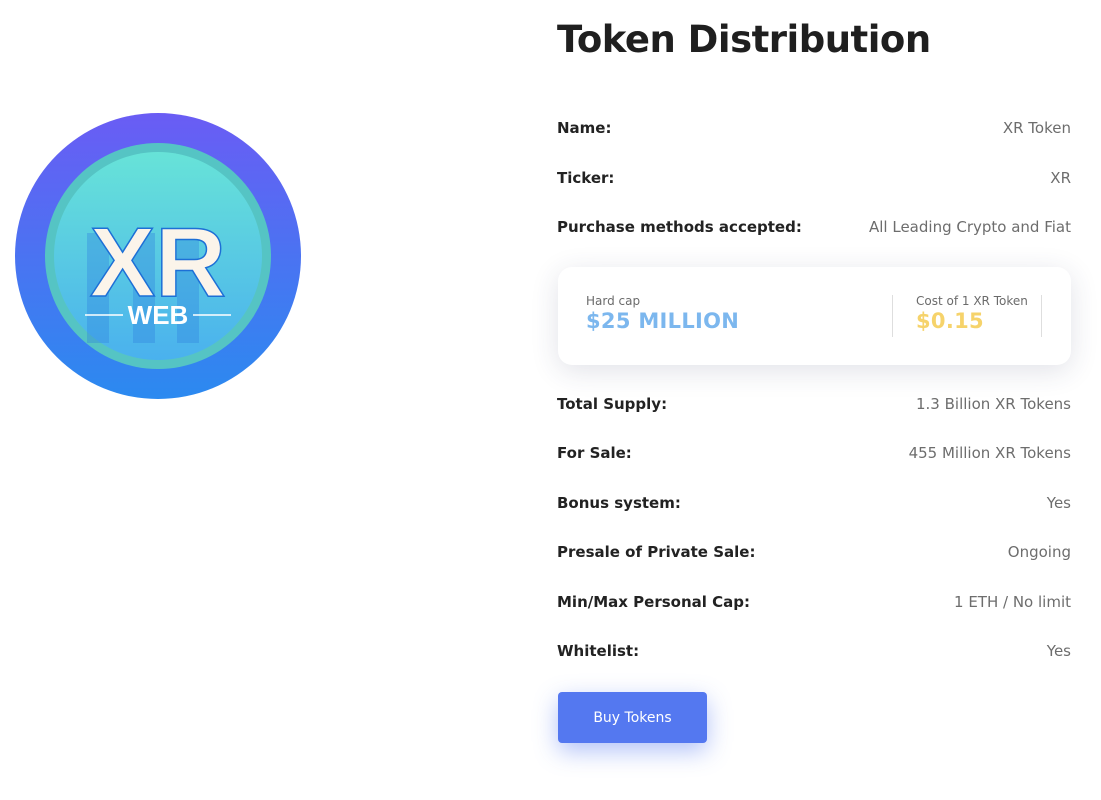  Describe the element at coordinates (814, 651) in the screenshot. I see `detail-row-whitelist: Whitelist: Yes` at that location.